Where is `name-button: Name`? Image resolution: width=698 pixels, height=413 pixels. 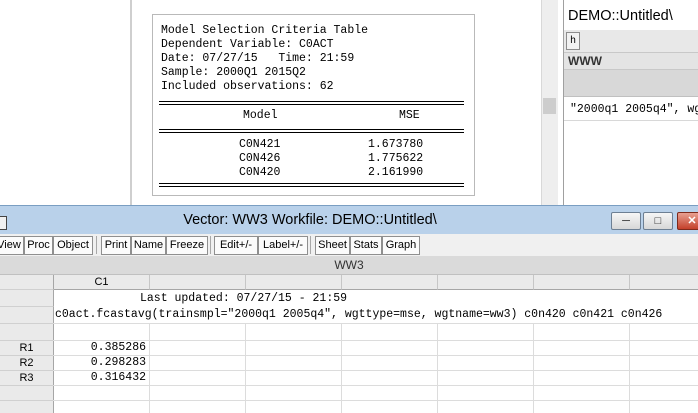 name-button: Name is located at coordinates (148, 245).